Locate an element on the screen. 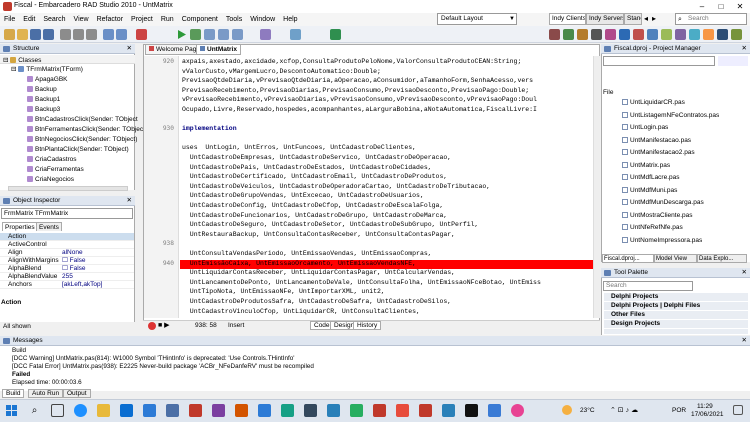 This screenshot has height=422, width=750. project-file: UntListagemNFeContratos.pas is located at coordinates (670, 115).